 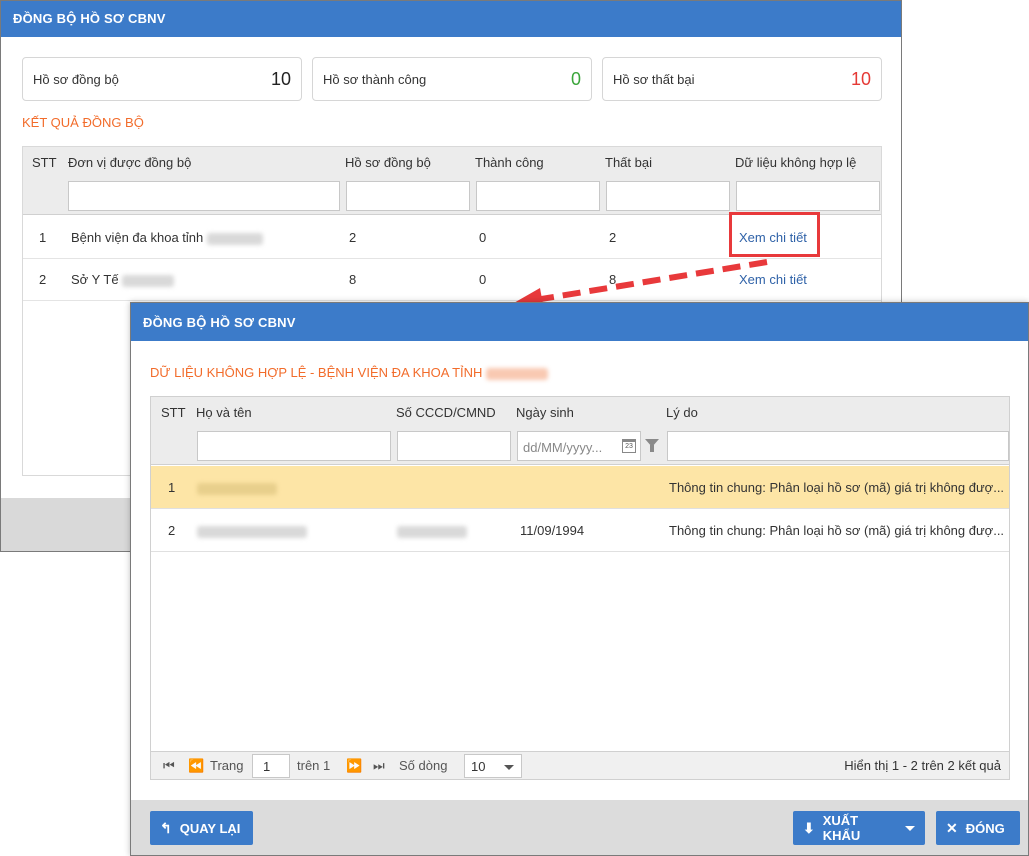 What do you see at coordinates (169, 766) in the screenshot?
I see `first-page-icon: ⏮` at bounding box center [169, 766].